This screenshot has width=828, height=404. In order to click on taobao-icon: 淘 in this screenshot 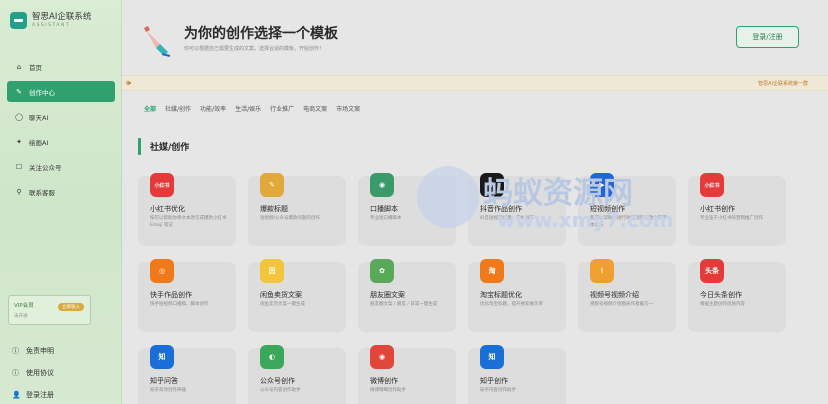, I will do `click(492, 271)`.